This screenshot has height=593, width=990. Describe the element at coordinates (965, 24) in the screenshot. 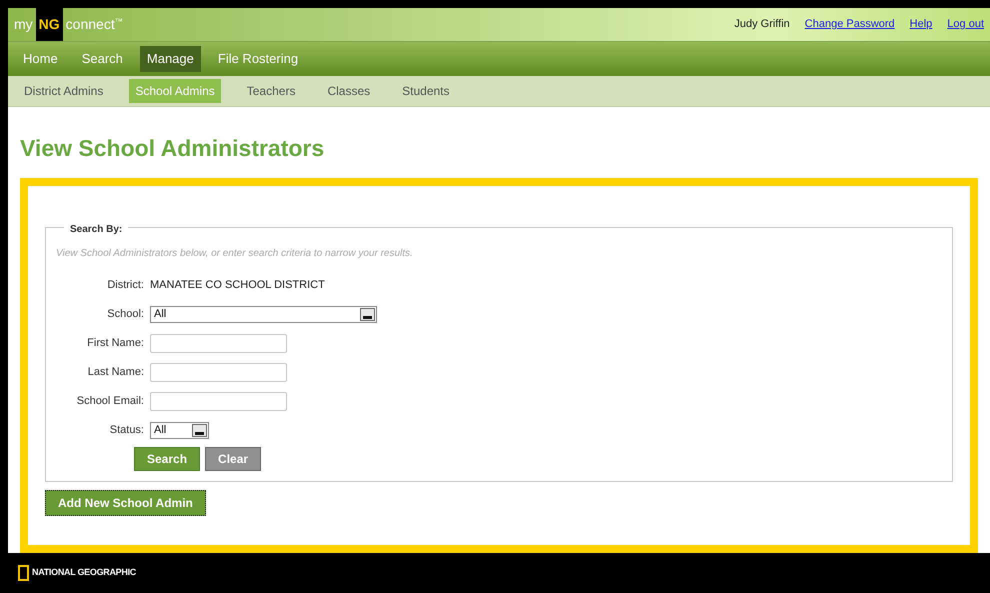

I see `header-link: Log out` at that location.